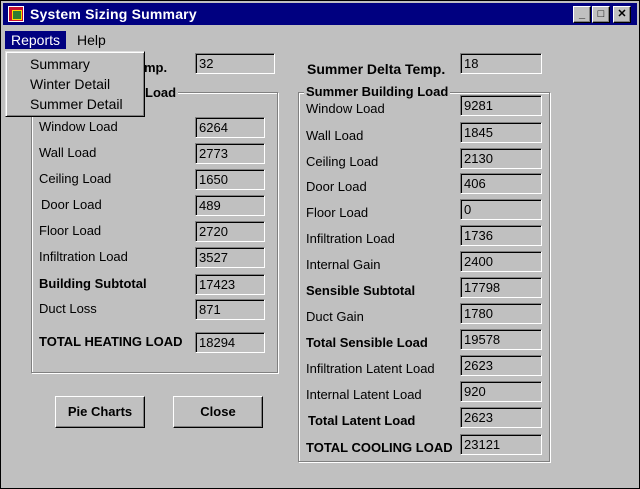  I want to click on close-window-button: ✕, so click(622, 14).